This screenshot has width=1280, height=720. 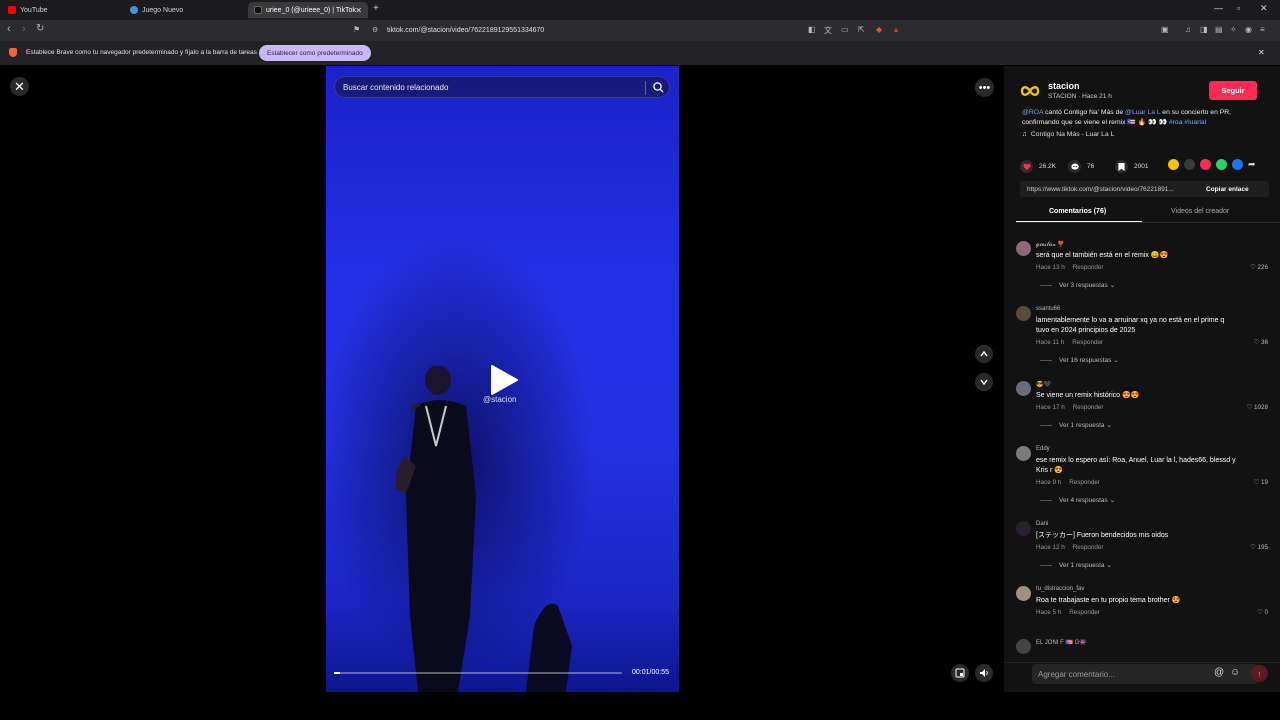 I want to click on puzzle-icon: ✧, so click(x=1233, y=29).